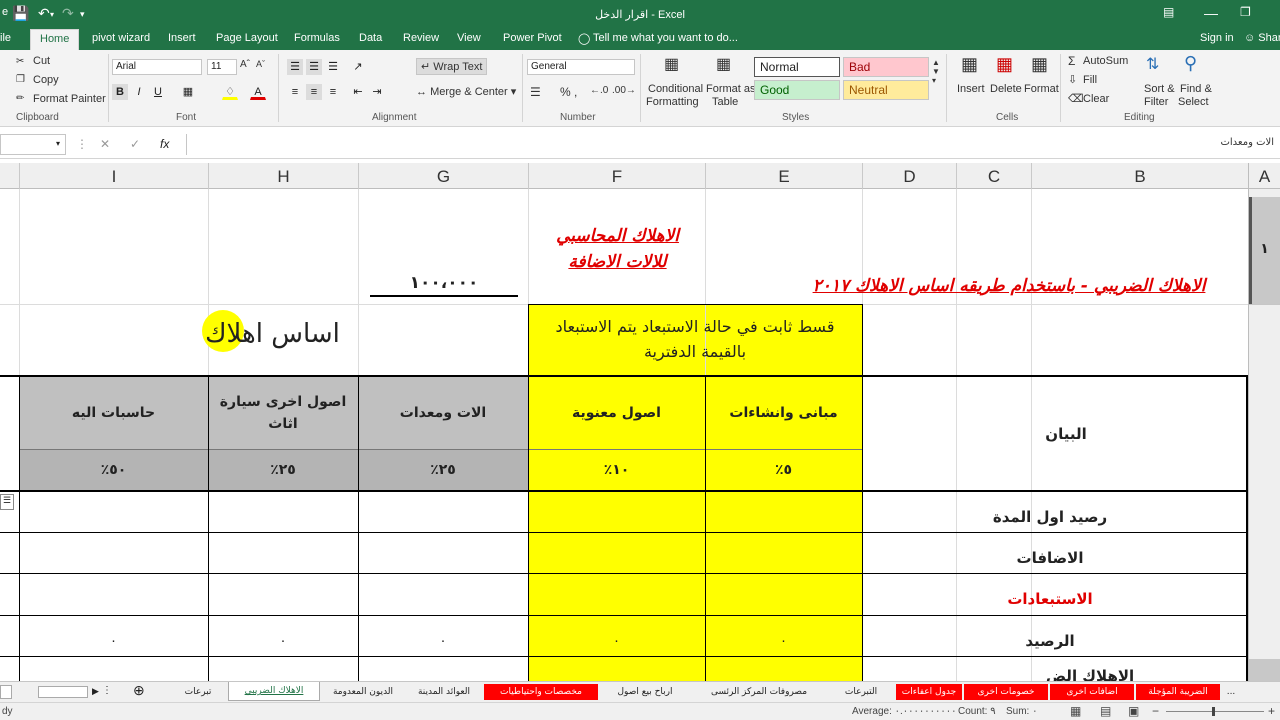 The width and height of the screenshot is (1280, 720). What do you see at coordinates (69, 99) in the screenshot?
I see `format-painter-button: Format Painter` at bounding box center [69, 99].